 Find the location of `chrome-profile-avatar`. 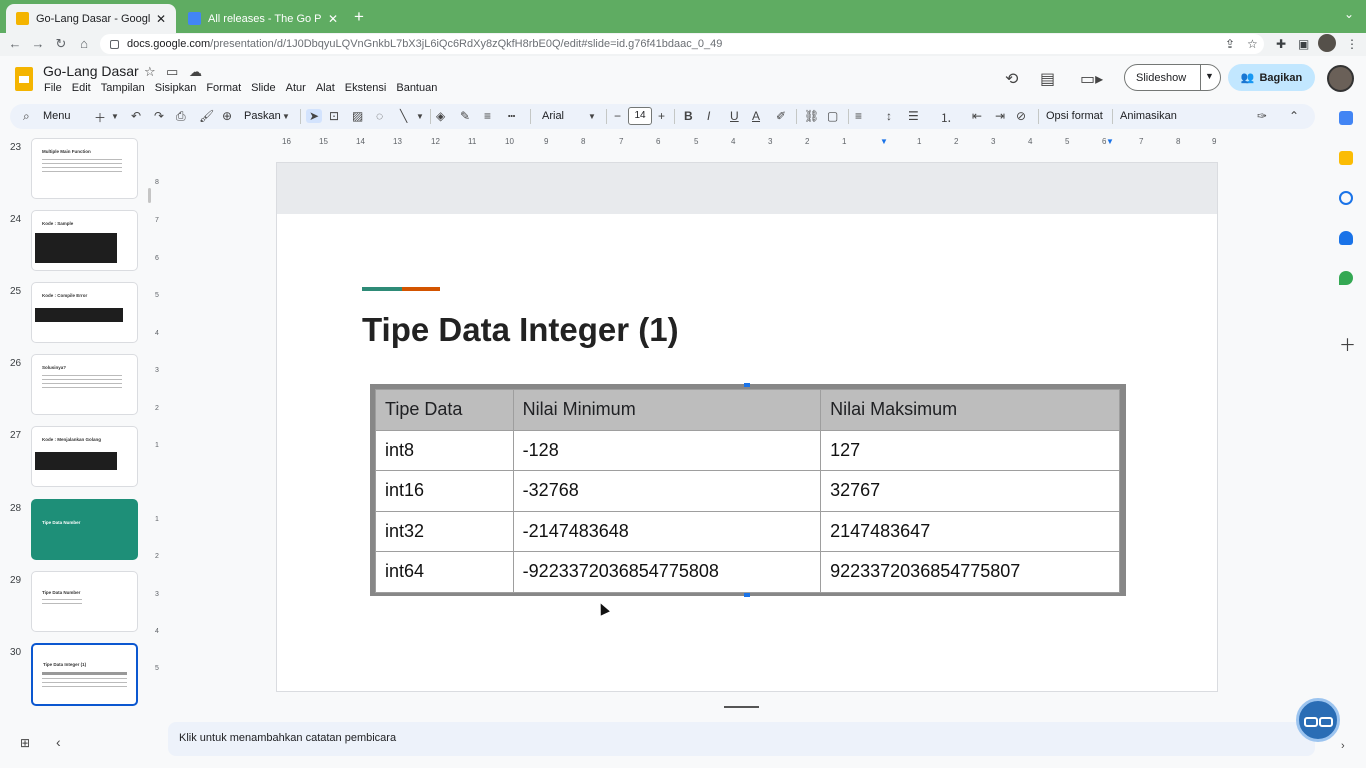

chrome-profile-avatar is located at coordinates (1327, 43).